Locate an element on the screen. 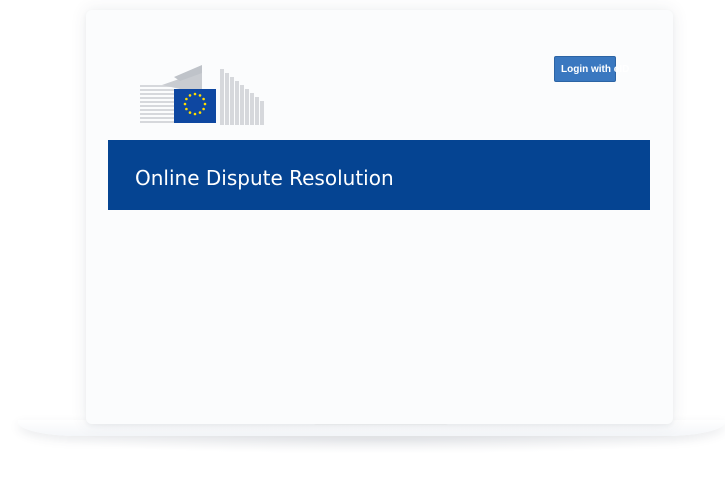 The image size is (725, 480). page-banner: Online Dispute Resolution is located at coordinates (379, 175).